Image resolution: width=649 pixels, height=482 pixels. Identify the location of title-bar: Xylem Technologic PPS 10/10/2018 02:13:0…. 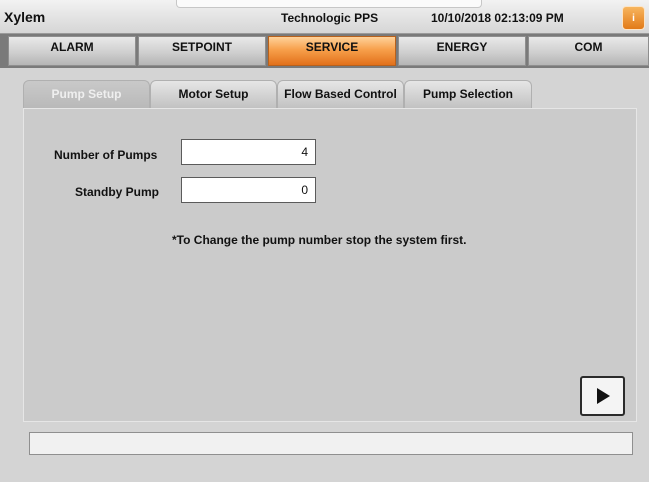
(324, 17).